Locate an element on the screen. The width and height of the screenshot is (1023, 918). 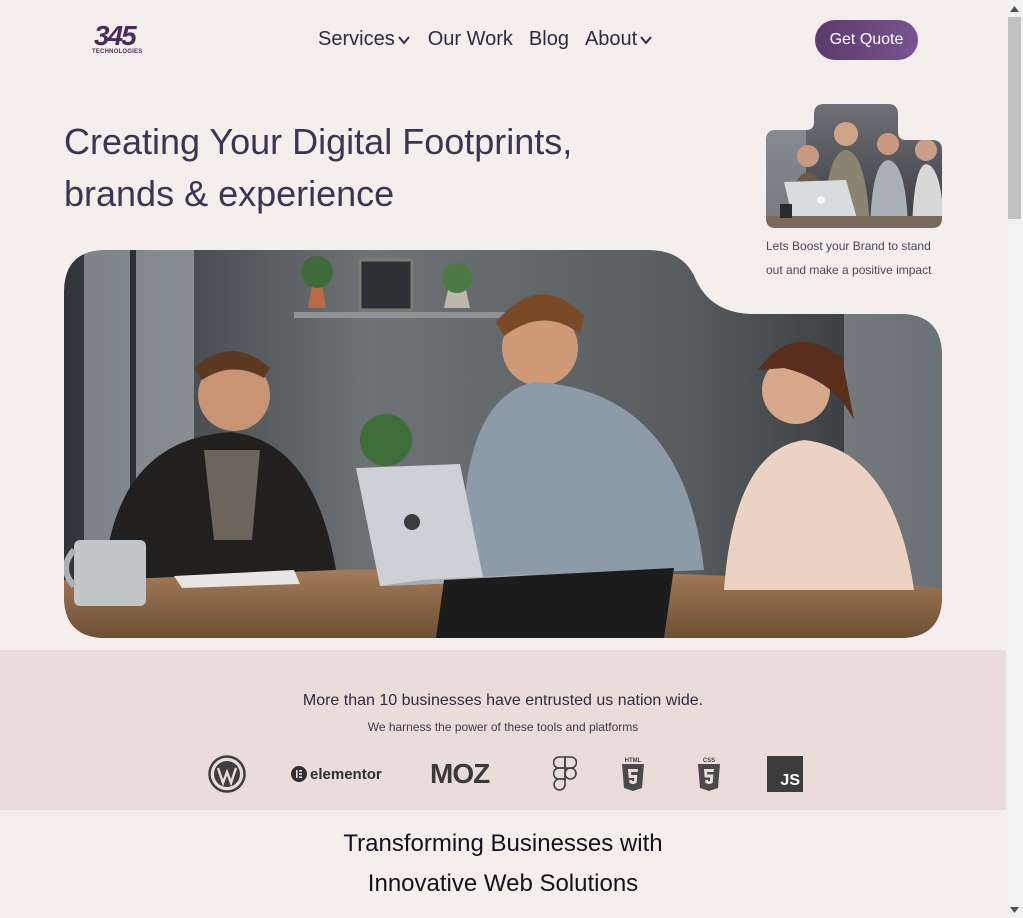
moz-wordmark: MOZ is located at coordinates (460, 773).